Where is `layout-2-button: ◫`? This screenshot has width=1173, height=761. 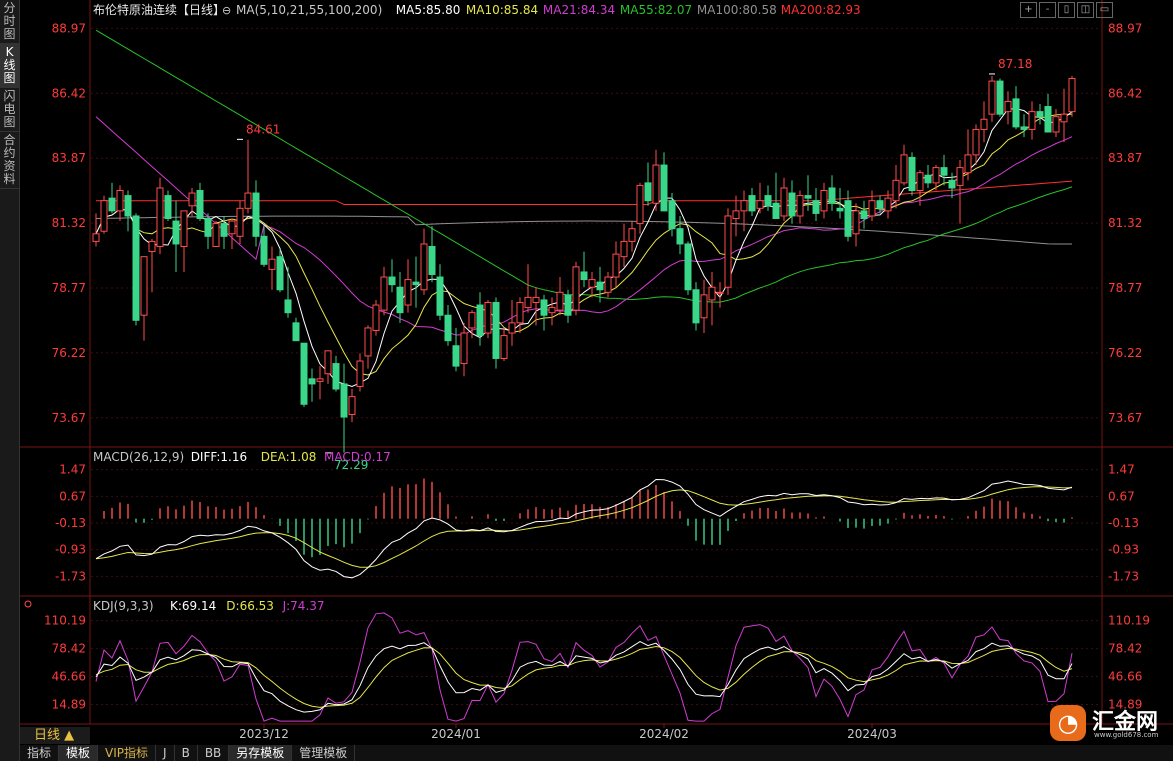 layout-2-button: ◫ is located at coordinates (1085, 10).